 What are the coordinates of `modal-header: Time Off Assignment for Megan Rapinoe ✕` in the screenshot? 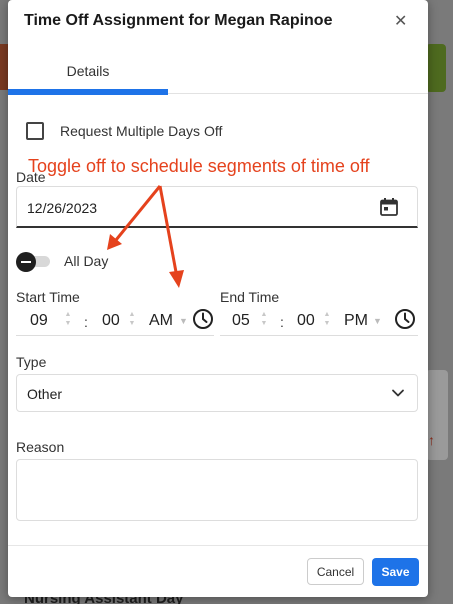 It's located at (218, 22).